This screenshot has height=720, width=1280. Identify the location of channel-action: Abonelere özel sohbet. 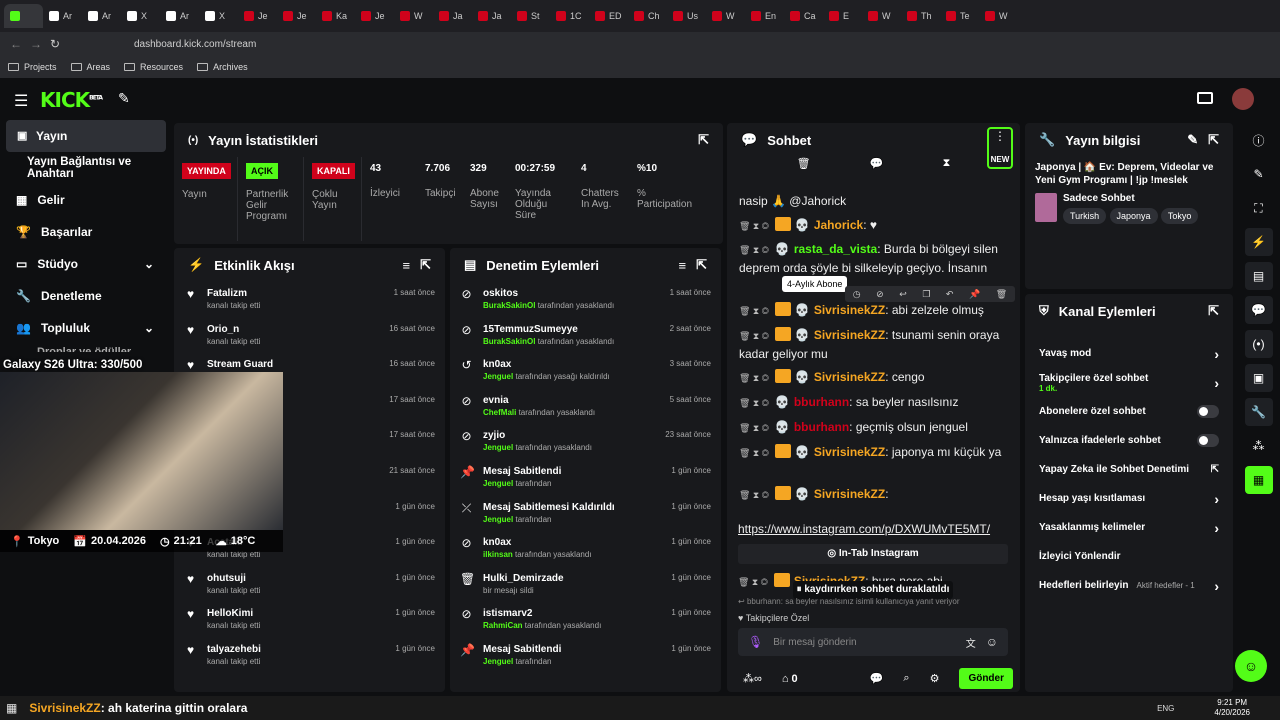
(1129, 411).